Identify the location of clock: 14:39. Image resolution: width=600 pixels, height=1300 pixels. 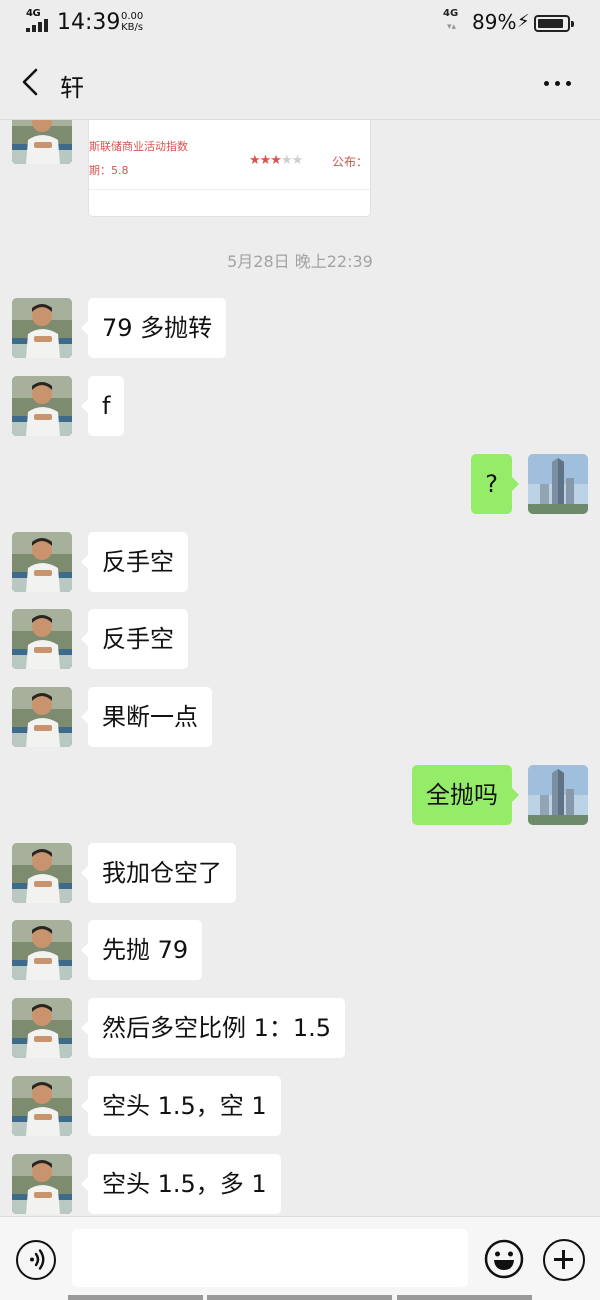
(89, 22).